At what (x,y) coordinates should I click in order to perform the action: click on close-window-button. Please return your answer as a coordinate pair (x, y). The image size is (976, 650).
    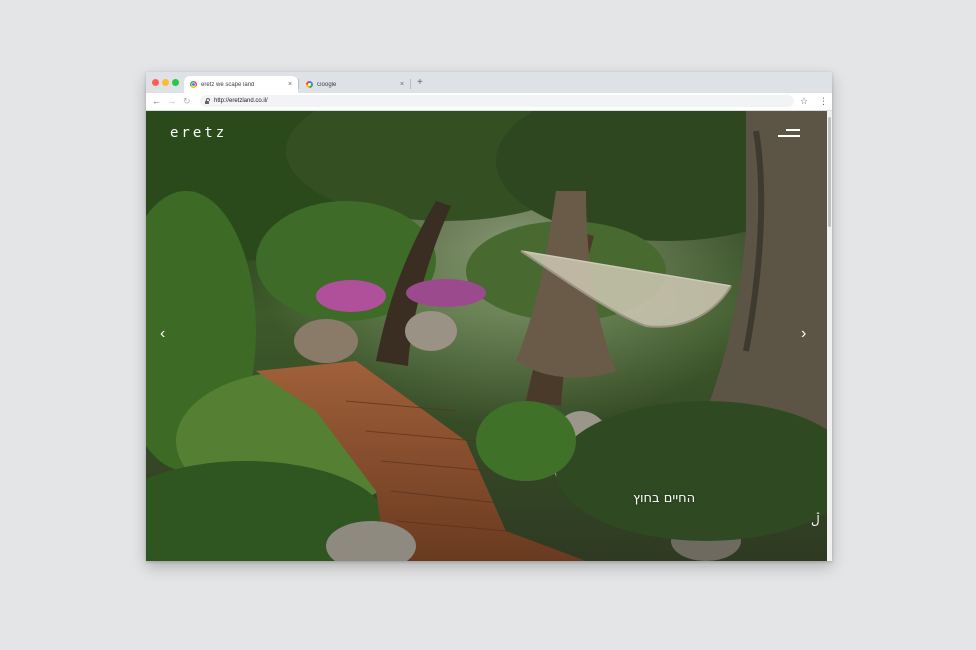
    Looking at the image, I should click on (155, 82).